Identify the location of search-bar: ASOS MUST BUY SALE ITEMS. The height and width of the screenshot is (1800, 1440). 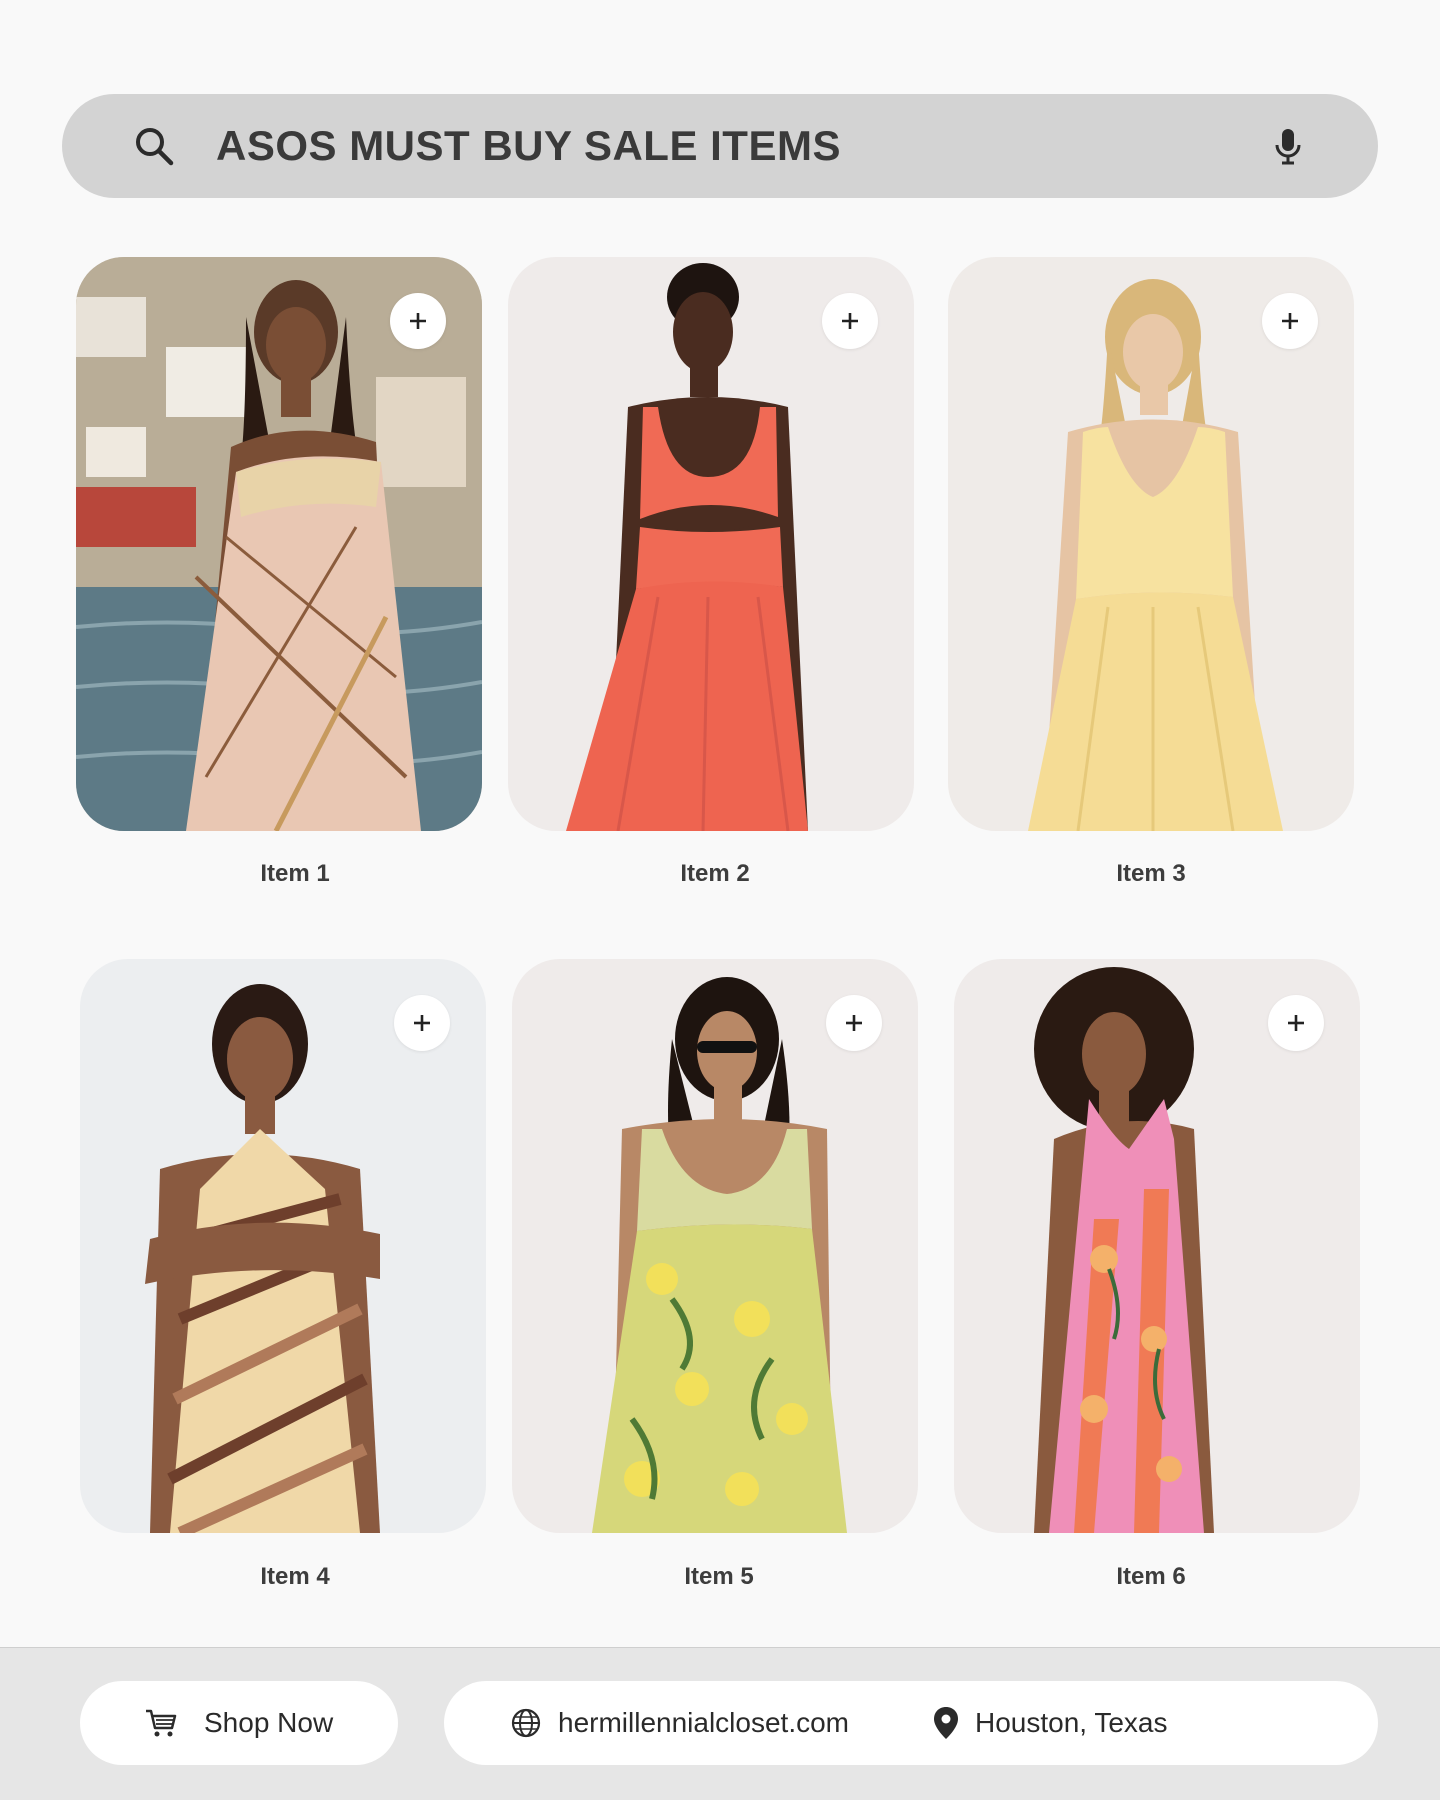
(720, 146).